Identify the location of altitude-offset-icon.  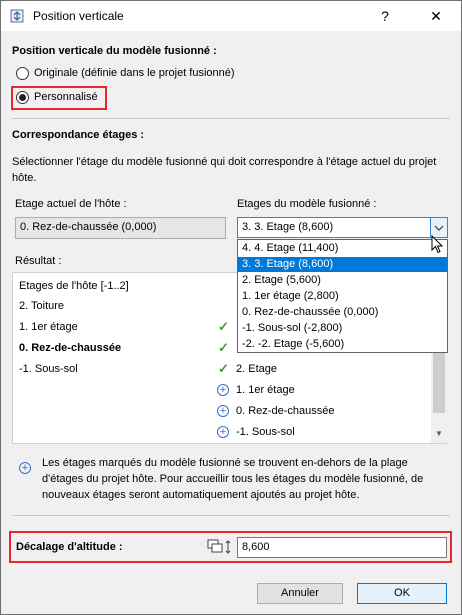
(219, 546).